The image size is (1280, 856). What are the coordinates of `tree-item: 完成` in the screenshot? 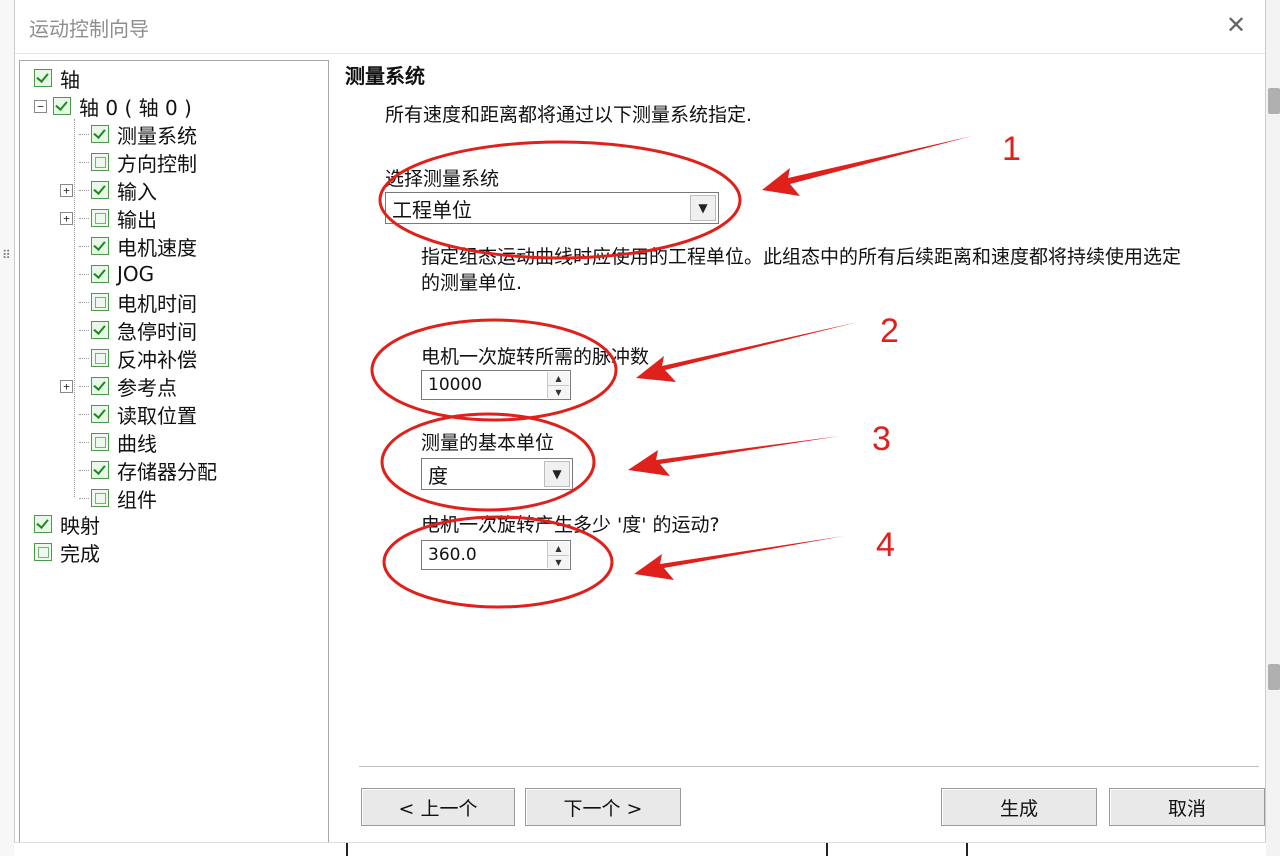 It's located at (67, 552).